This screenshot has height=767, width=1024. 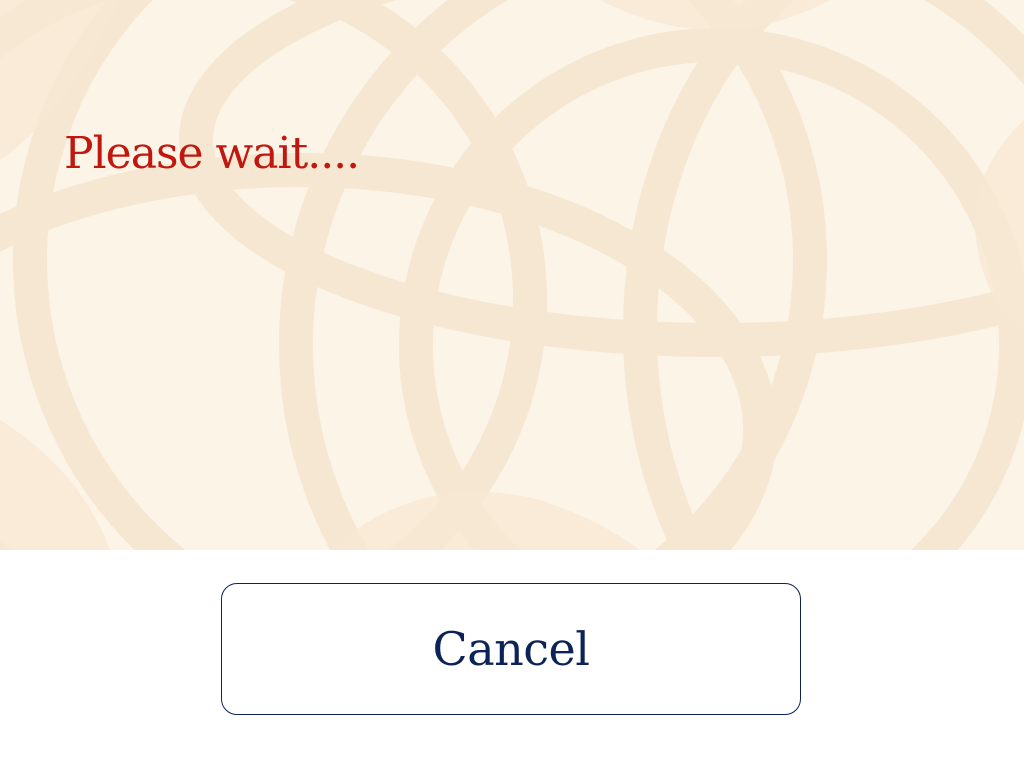 I want to click on cancel-button: Cancel, so click(x=511, y=649).